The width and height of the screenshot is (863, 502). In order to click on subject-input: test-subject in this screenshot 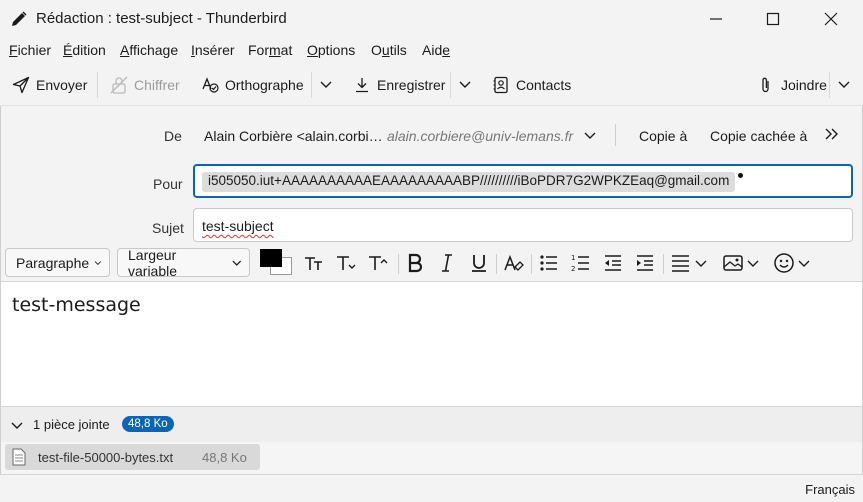, I will do `click(523, 225)`.